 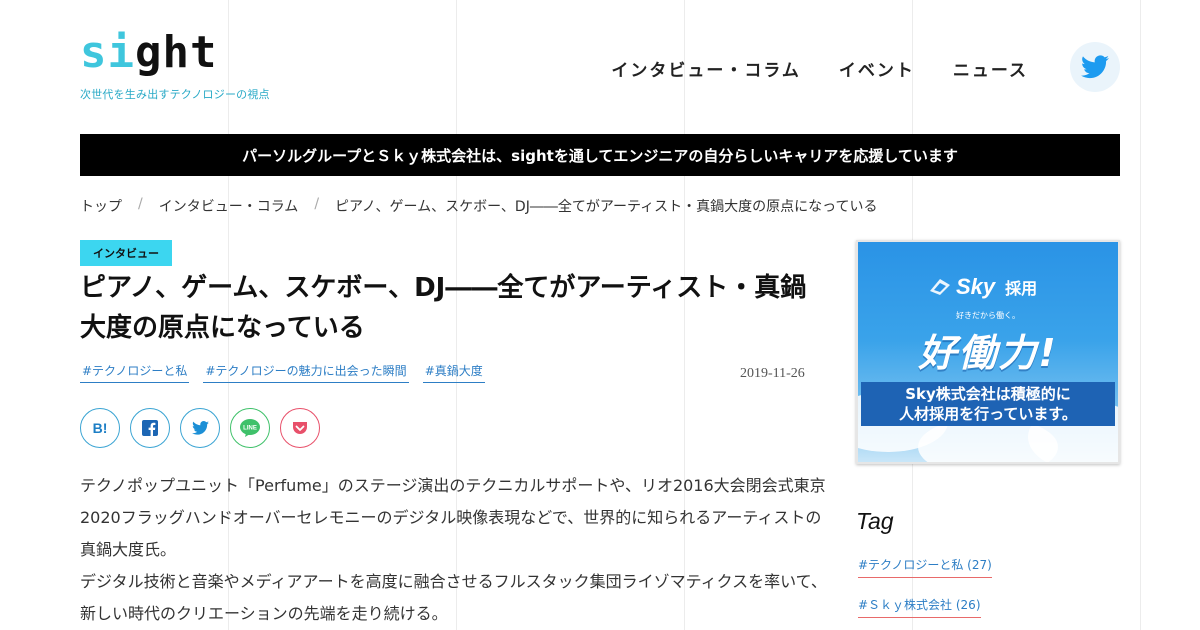 What do you see at coordinates (819, 68) in the screenshot?
I see `main-nav: インタビュー・コラム イベント ニュース` at bounding box center [819, 68].